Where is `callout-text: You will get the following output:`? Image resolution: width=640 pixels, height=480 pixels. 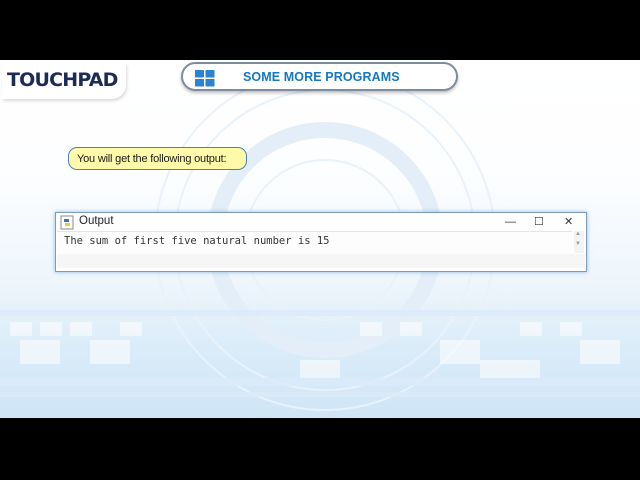
callout-text: You will get the following output: is located at coordinates (152, 159).